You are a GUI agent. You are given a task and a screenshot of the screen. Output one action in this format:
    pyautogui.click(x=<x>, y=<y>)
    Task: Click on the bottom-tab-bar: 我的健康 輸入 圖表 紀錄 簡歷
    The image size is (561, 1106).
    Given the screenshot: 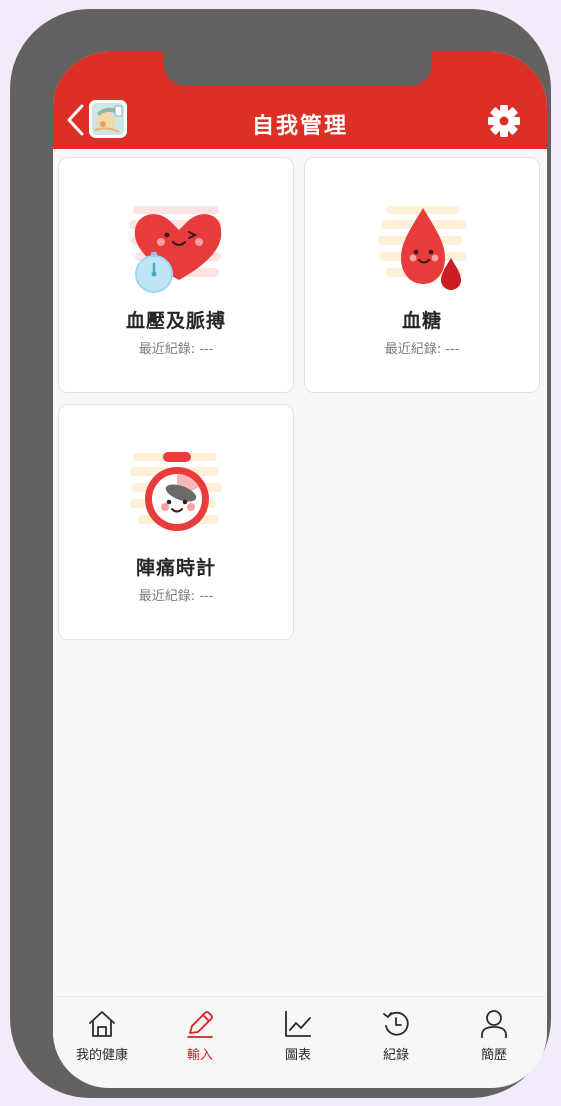 What is the action you would take?
    pyautogui.click(x=300, y=1042)
    